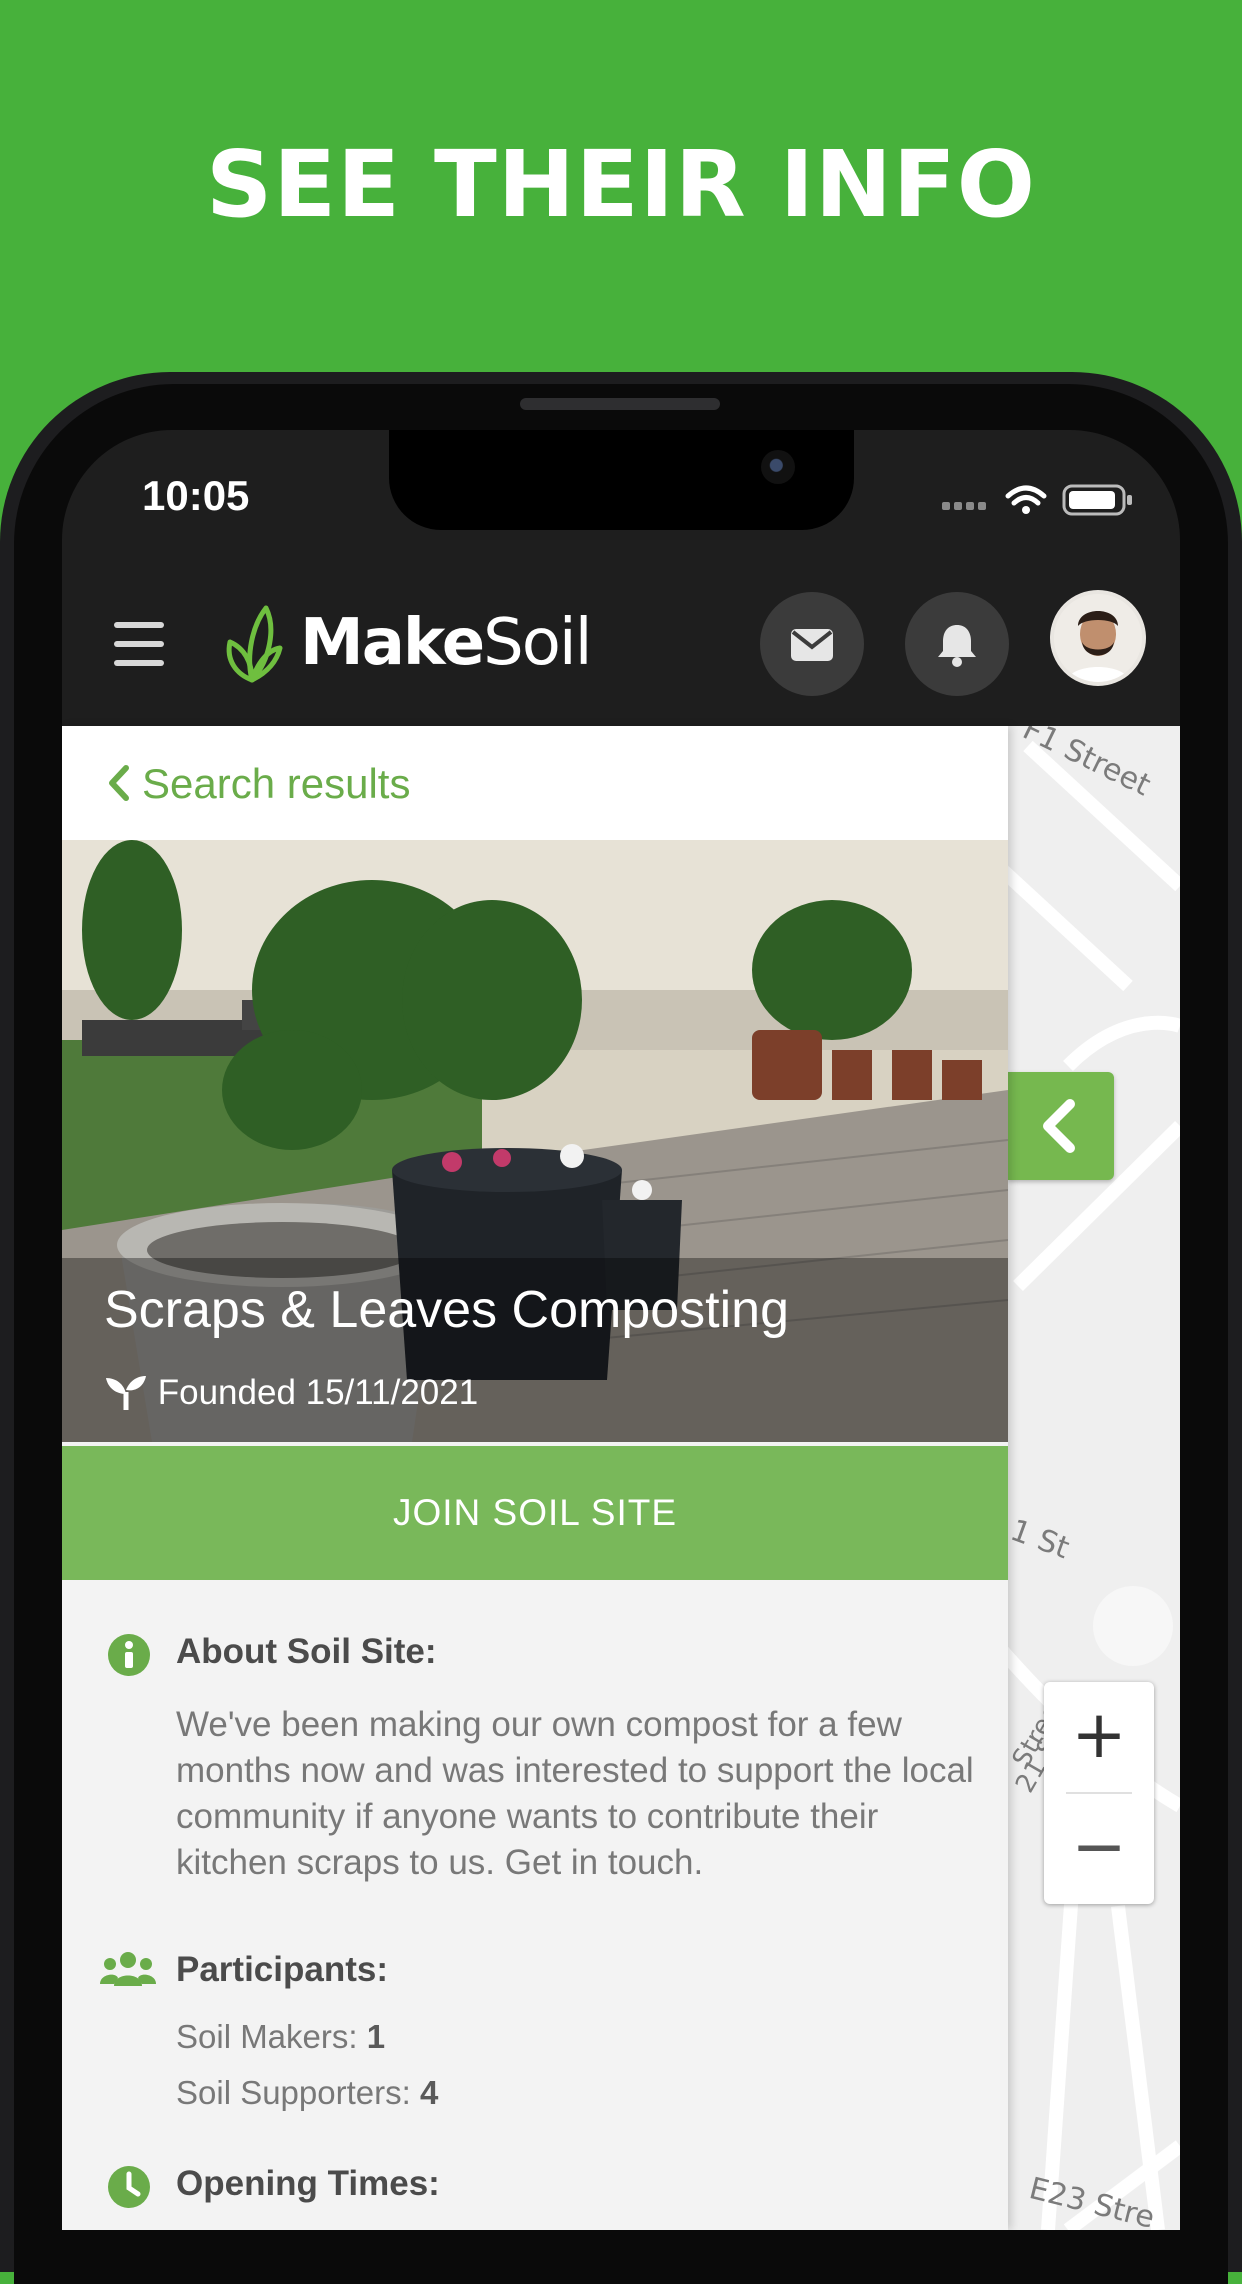 The height and width of the screenshot is (2284, 1242). I want to click on menu-button, so click(139, 644).